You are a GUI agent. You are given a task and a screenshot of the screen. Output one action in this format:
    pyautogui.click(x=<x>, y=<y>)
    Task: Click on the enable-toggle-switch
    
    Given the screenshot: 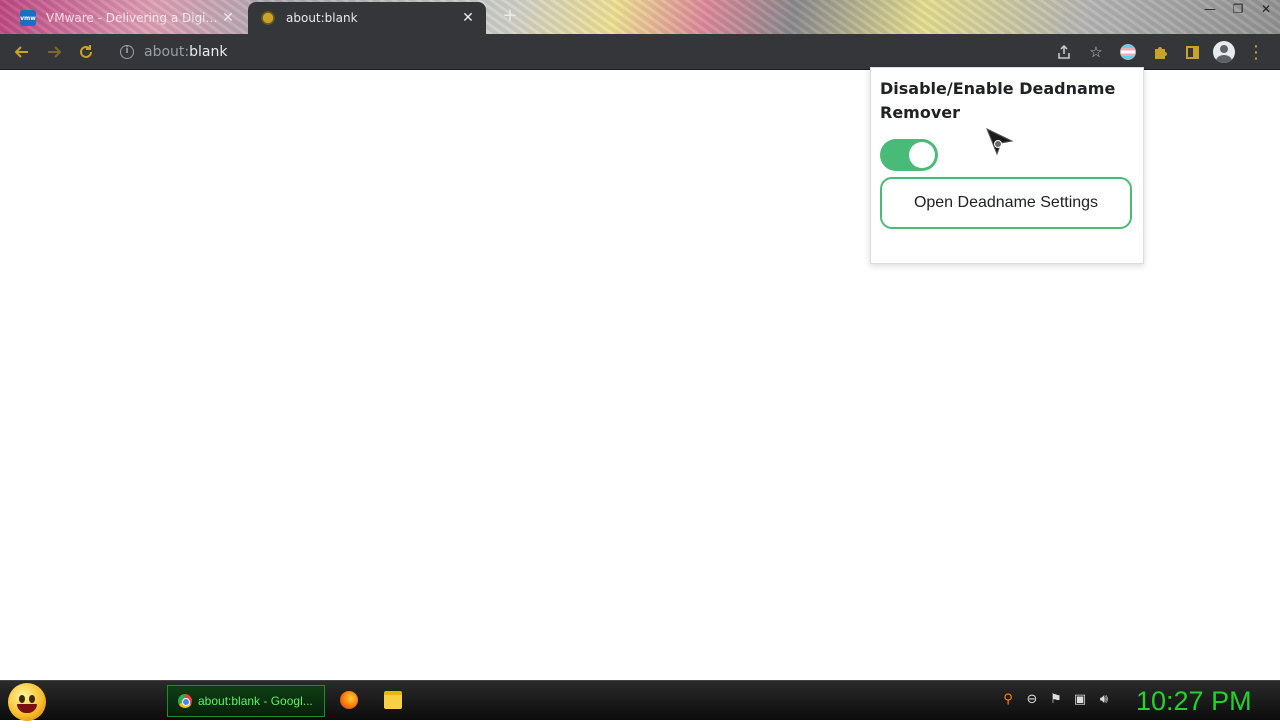 What is the action you would take?
    pyautogui.click(x=909, y=155)
    